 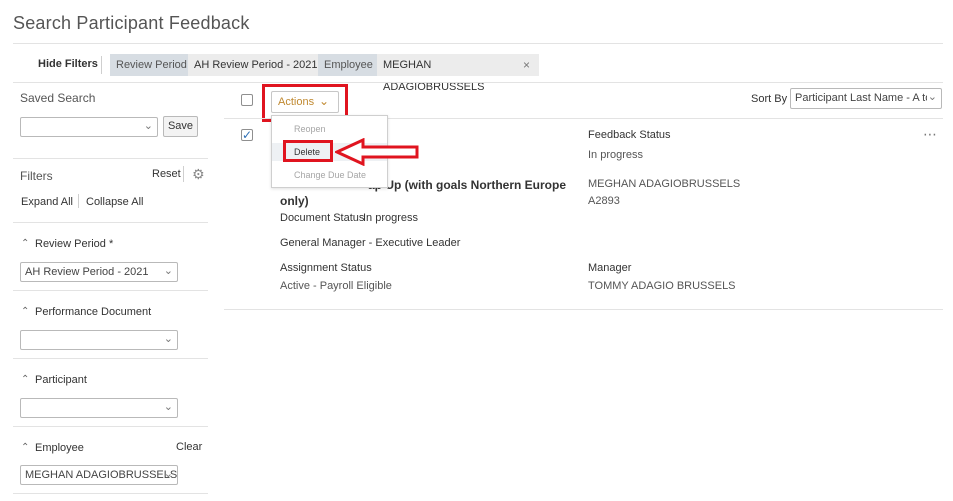 What do you see at coordinates (99, 408) in the screenshot?
I see `participant-select: ⌄` at bounding box center [99, 408].